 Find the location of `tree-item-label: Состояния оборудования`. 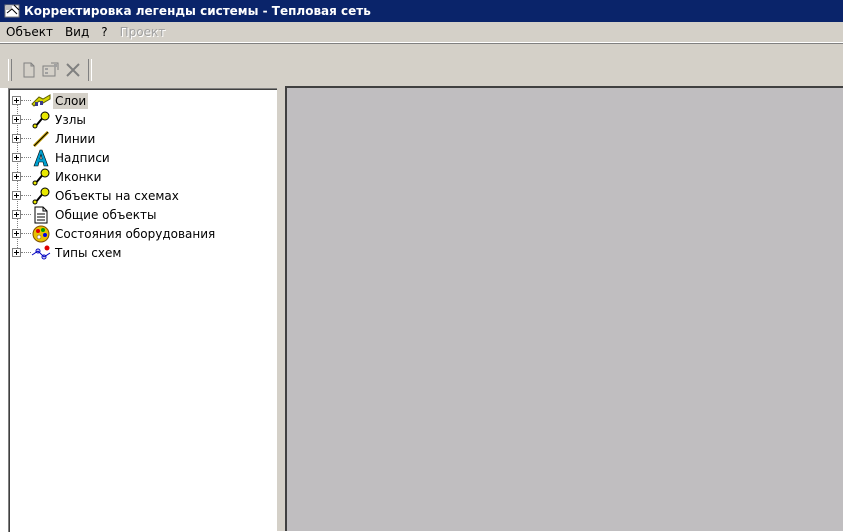

tree-item-label: Состояния оборудования is located at coordinates (135, 233).